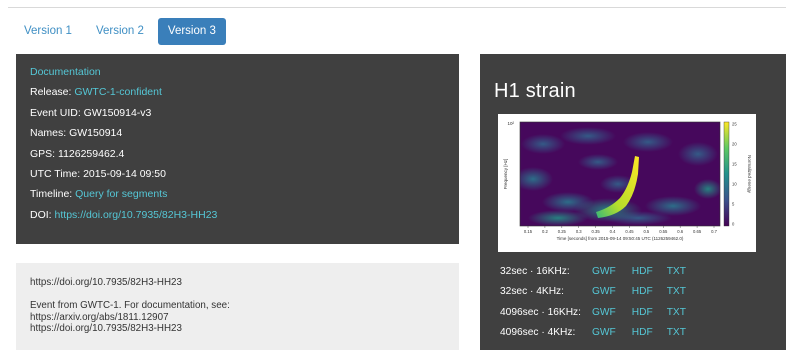 The height and width of the screenshot is (350, 792). What do you see at coordinates (76, 133) in the screenshot?
I see `event-names: Names: GW150914` at bounding box center [76, 133].